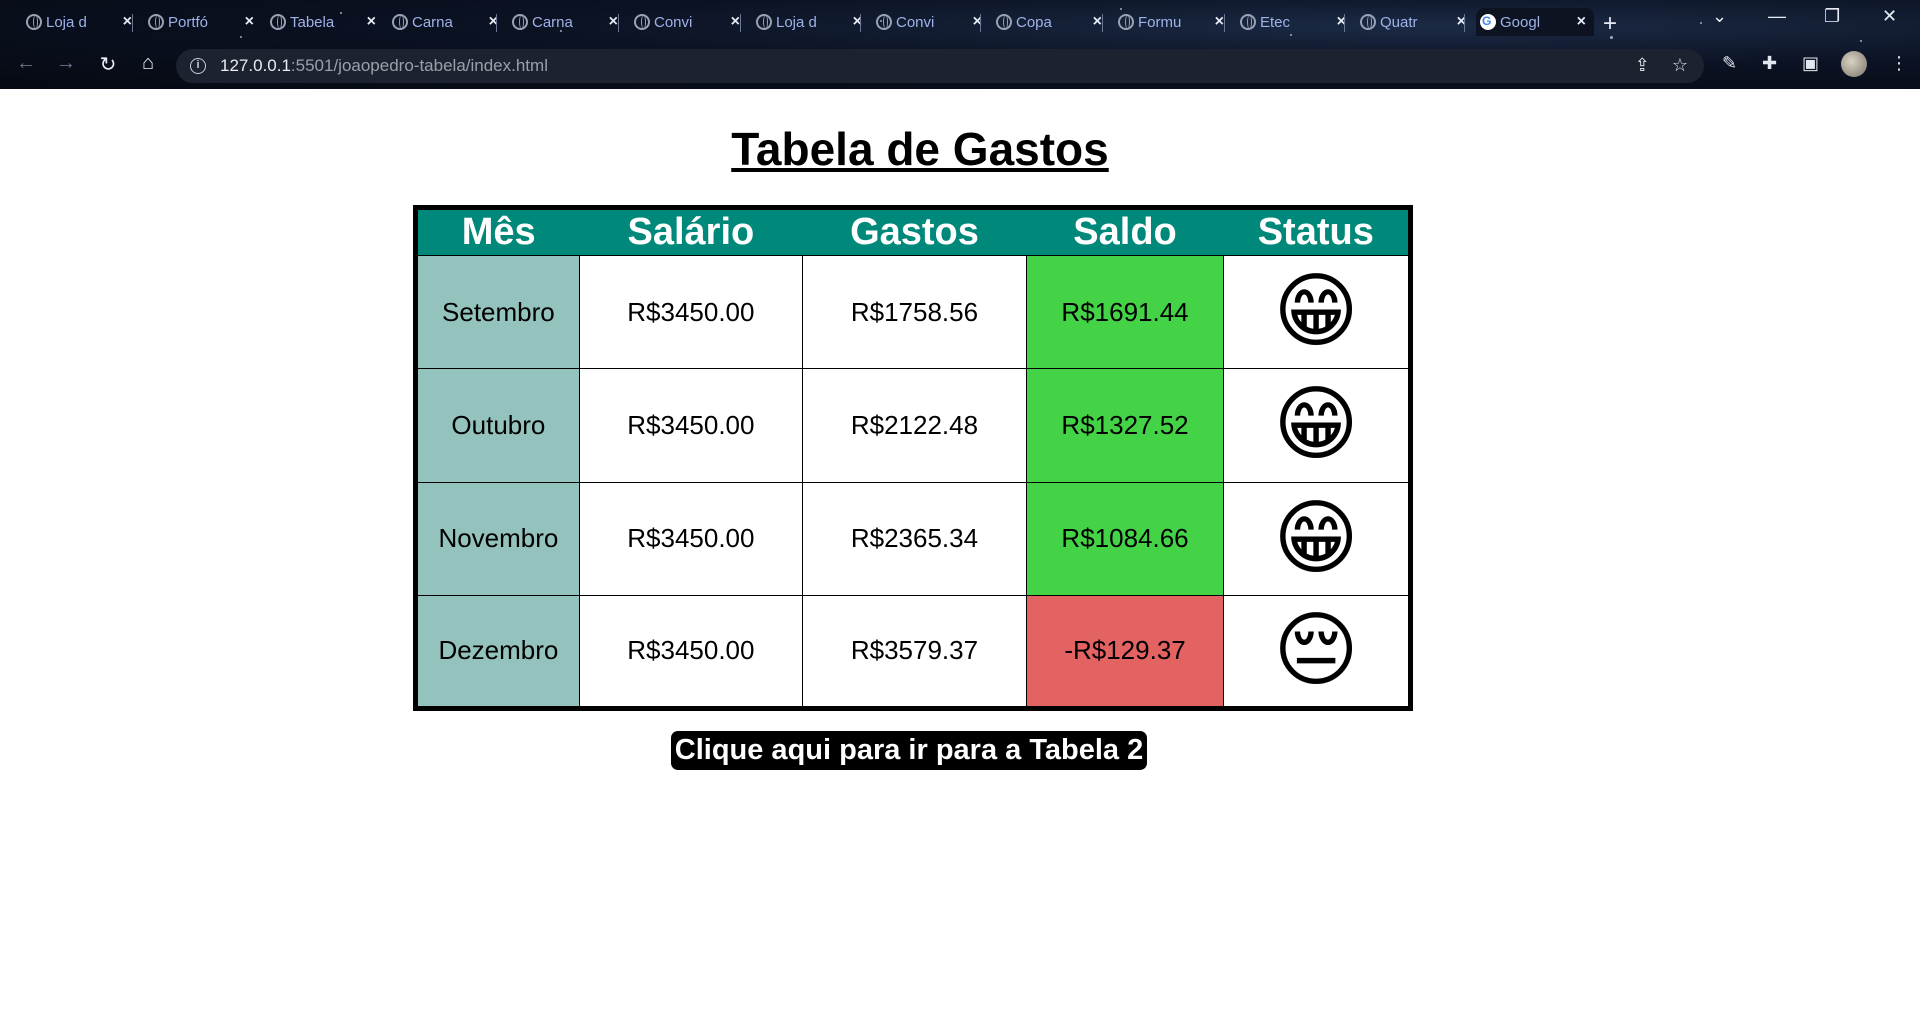  Describe the element at coordinates (312, 22) in the screenshot. I see `tab-title: Tabela` at that location.